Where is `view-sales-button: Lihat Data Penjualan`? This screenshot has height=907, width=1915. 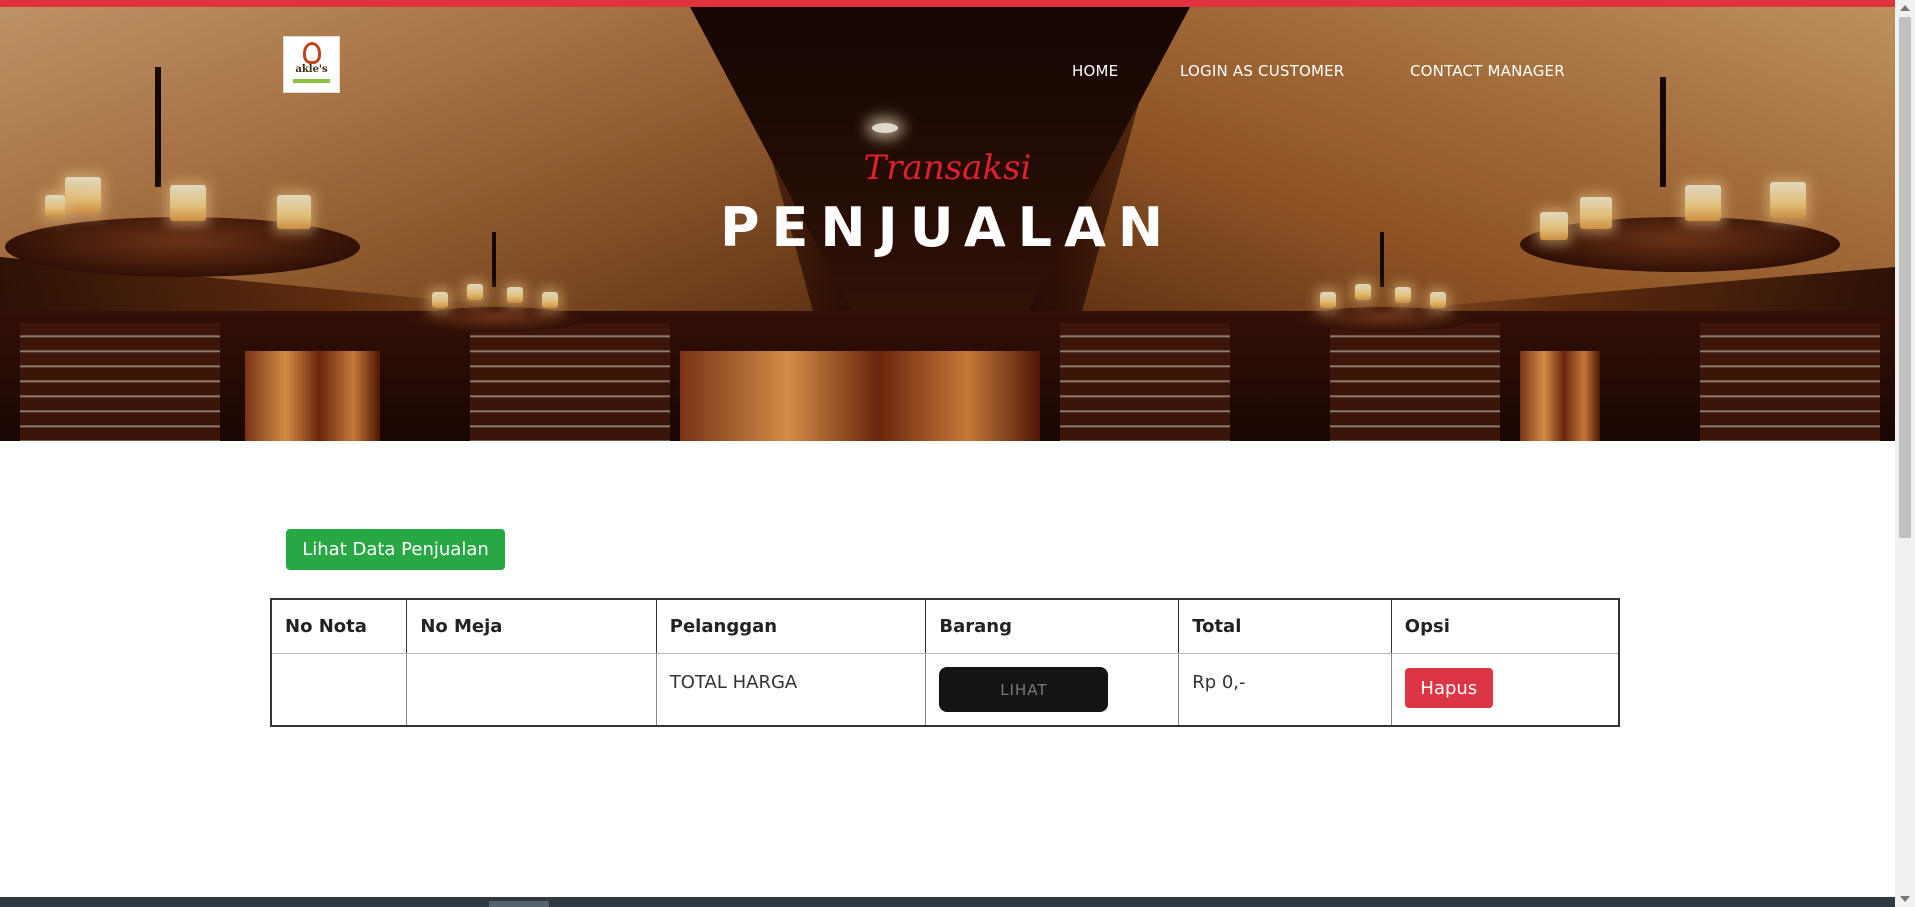 view-sales-button: Lihat Data Penjualan is located at coordinates (395, 549).